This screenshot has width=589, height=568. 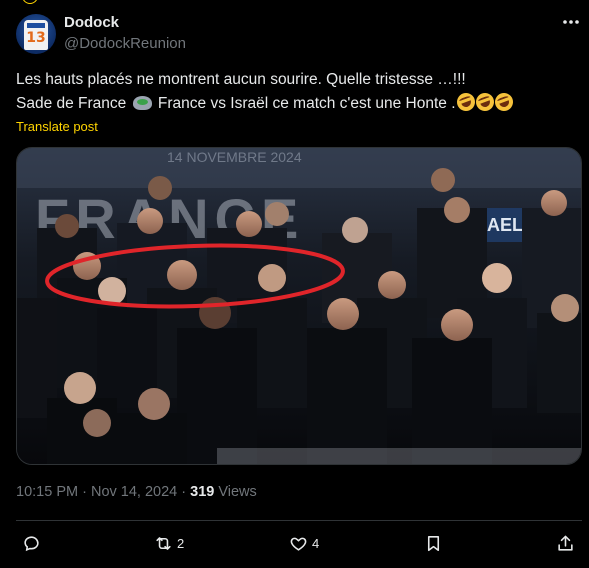 I want to click on repost-icon, so click(x=163, y=543).